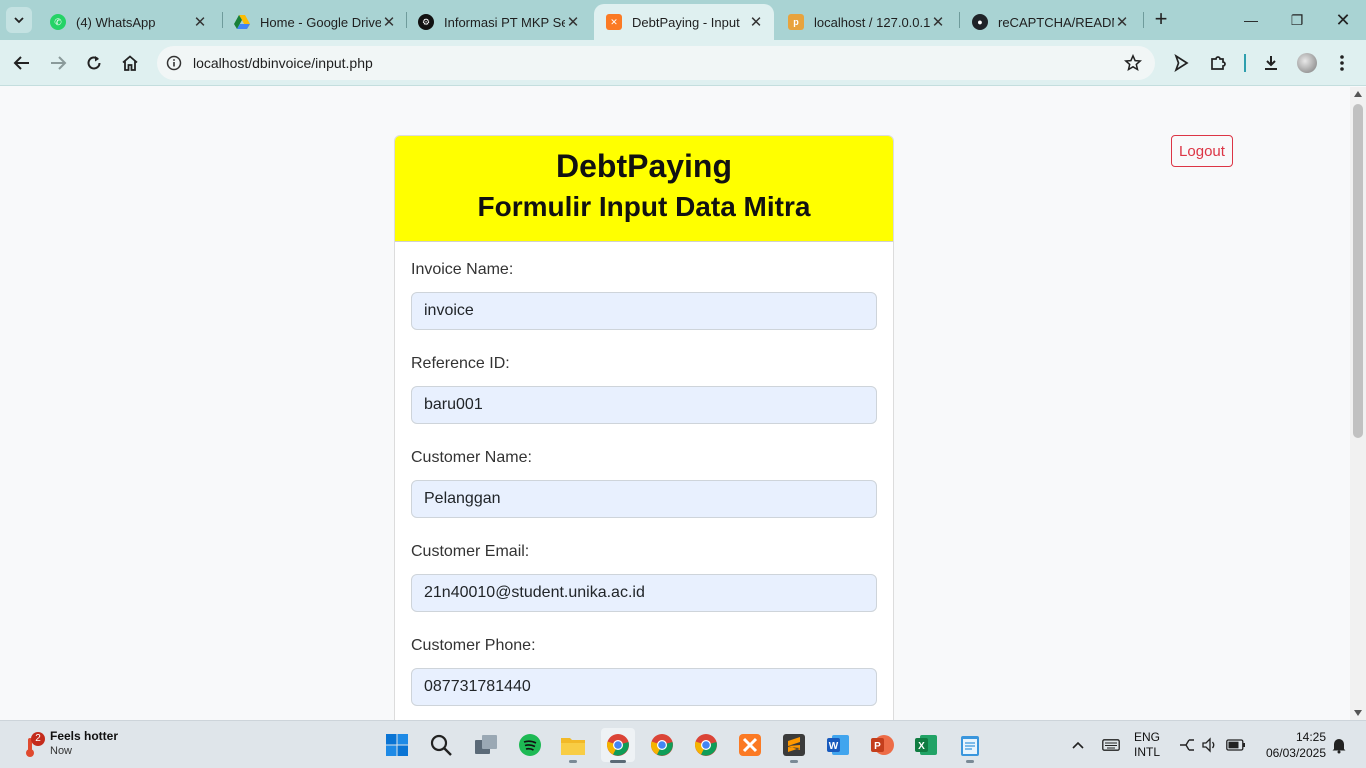  I want to click on url-text: localhost/dbinvoice/input.php, so click(283, 63).